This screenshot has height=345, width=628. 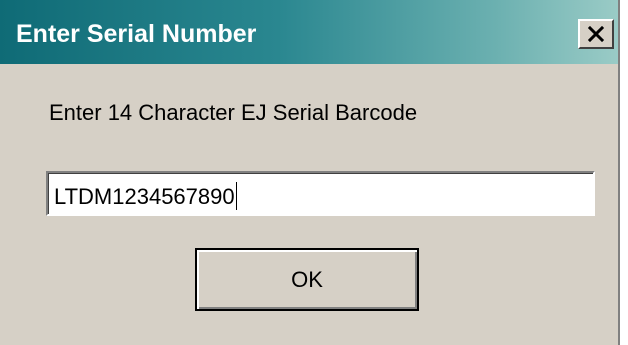 I want to click on close-button, so click(x=596, y=34).